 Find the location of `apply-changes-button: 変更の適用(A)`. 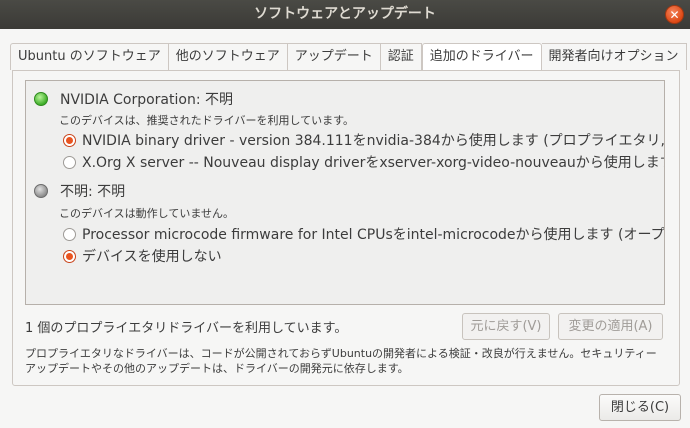

apply-changes-button: 変更の適用(A) is located at coordinates (610, 326).